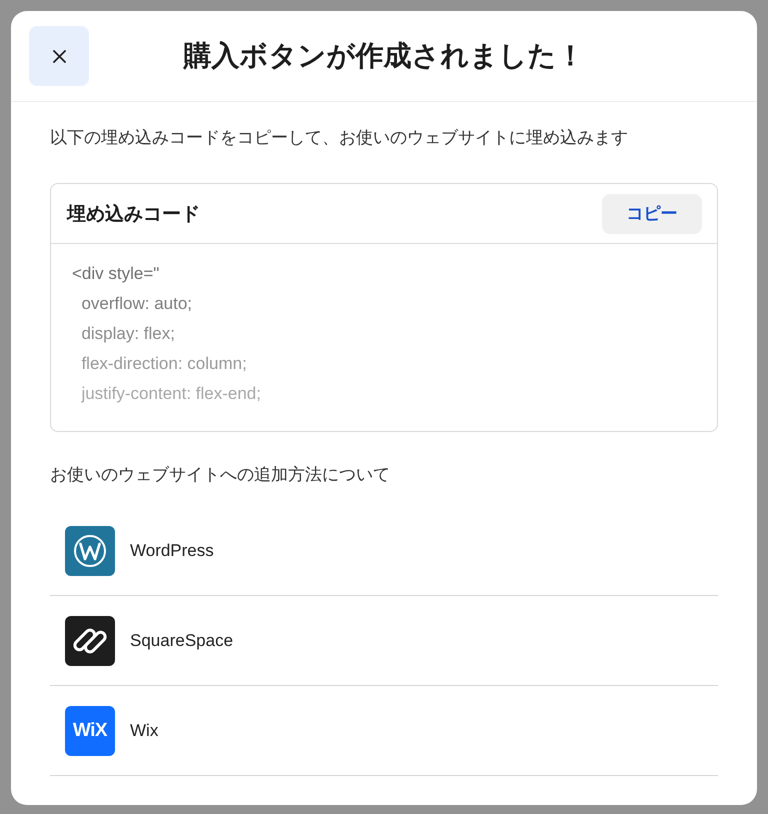  I want to click on instructions-text: 以下の埋め込みコードをコピーして、お使いのウェブサイトに埋め込みます, so click(339, 138).